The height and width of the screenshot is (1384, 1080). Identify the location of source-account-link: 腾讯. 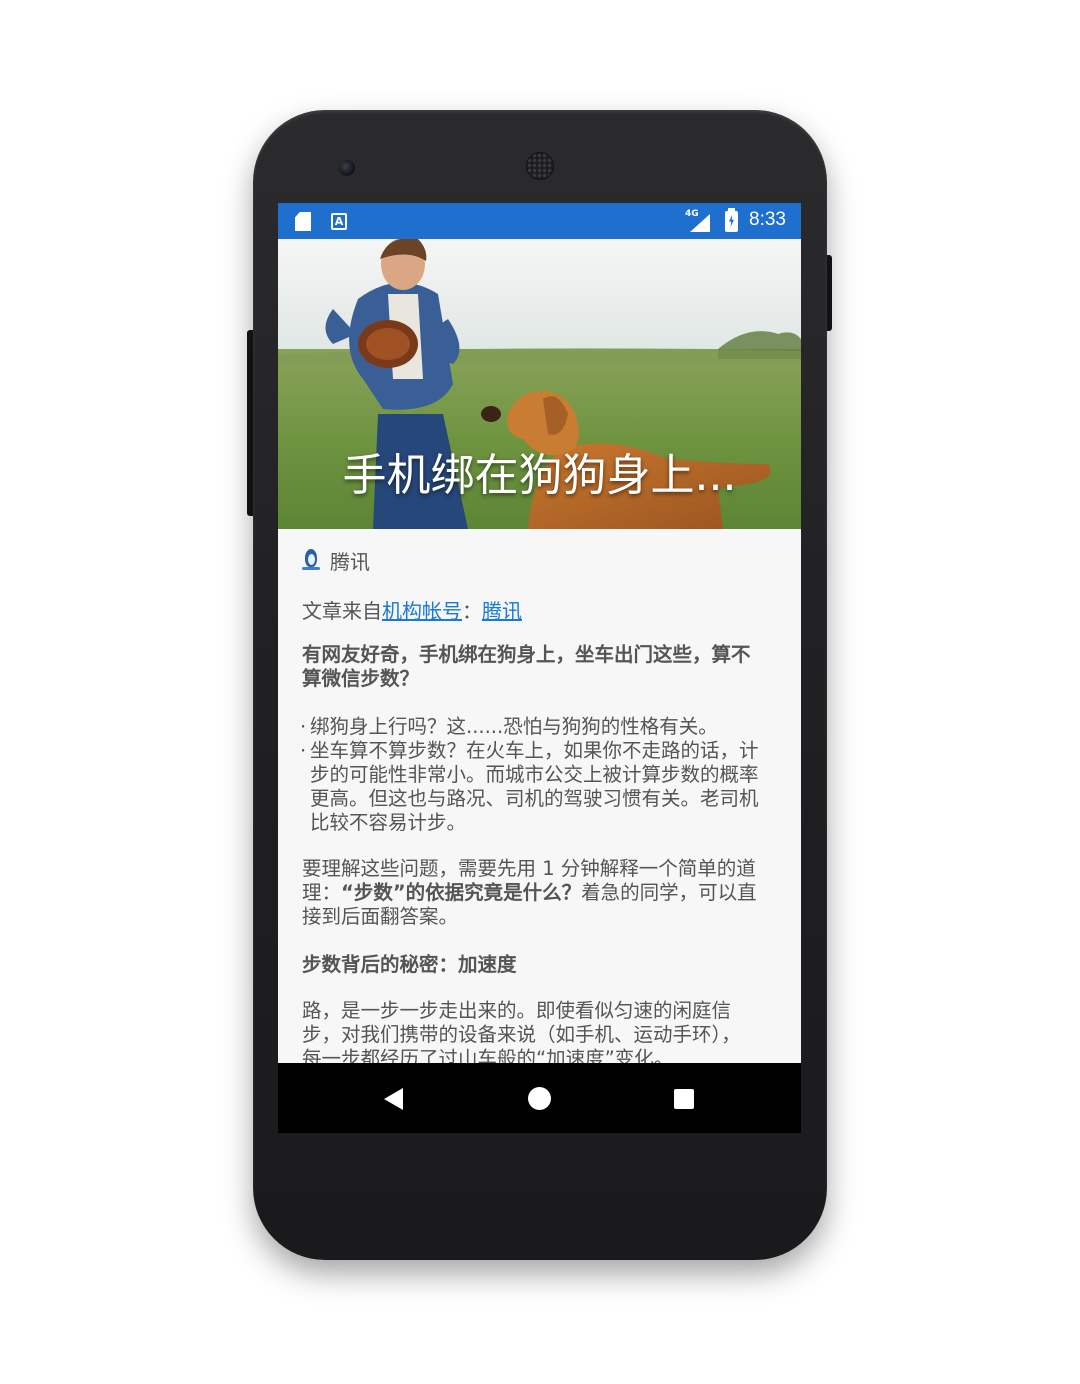
(502, 611).